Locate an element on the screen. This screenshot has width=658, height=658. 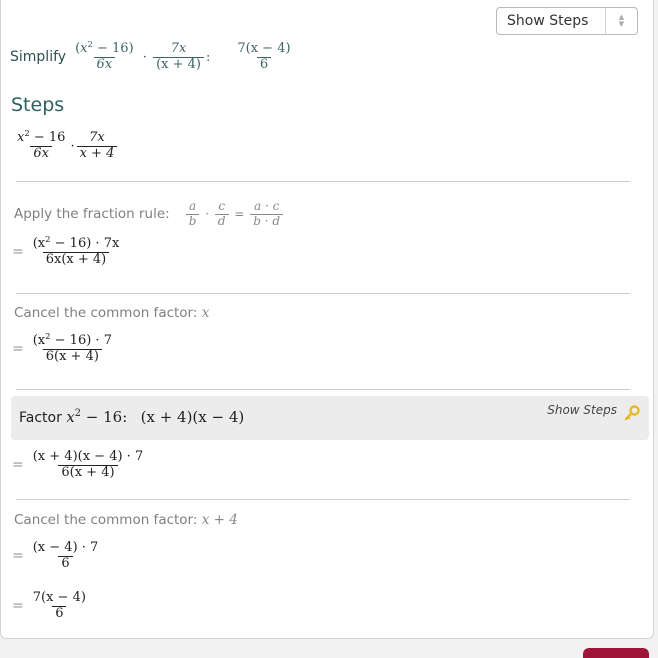
final-result: = 7(x − 4) 6 is located at coordinates (49, 605).